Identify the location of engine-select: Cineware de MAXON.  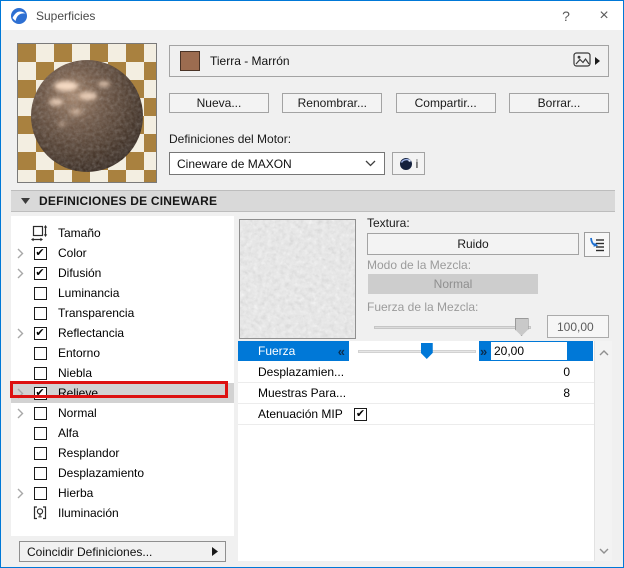
(277, 163).